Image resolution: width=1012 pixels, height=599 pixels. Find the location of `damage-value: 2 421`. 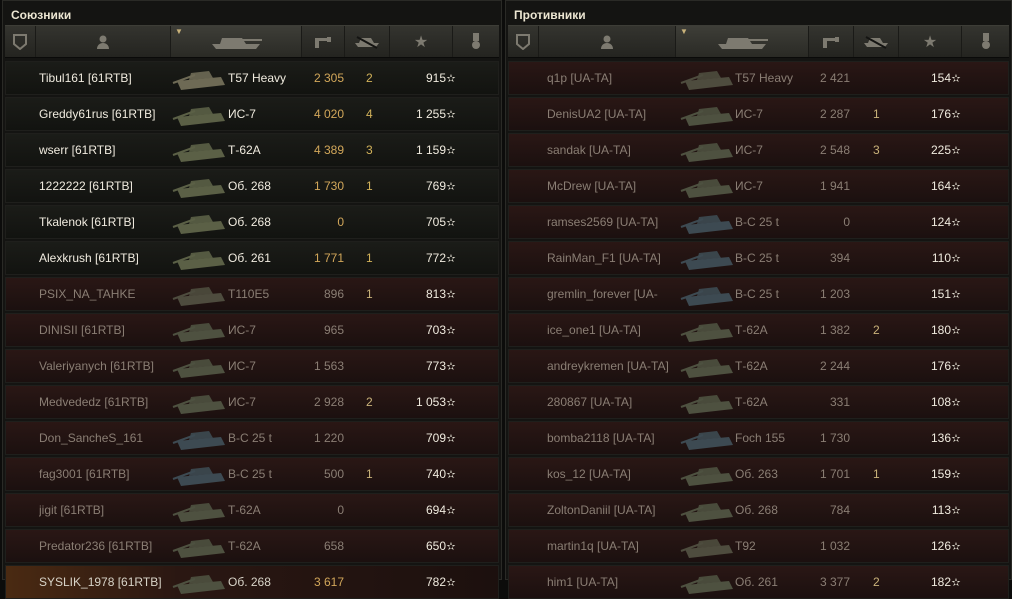

damage-value: 2 421 is located at coordinates (834, 78).